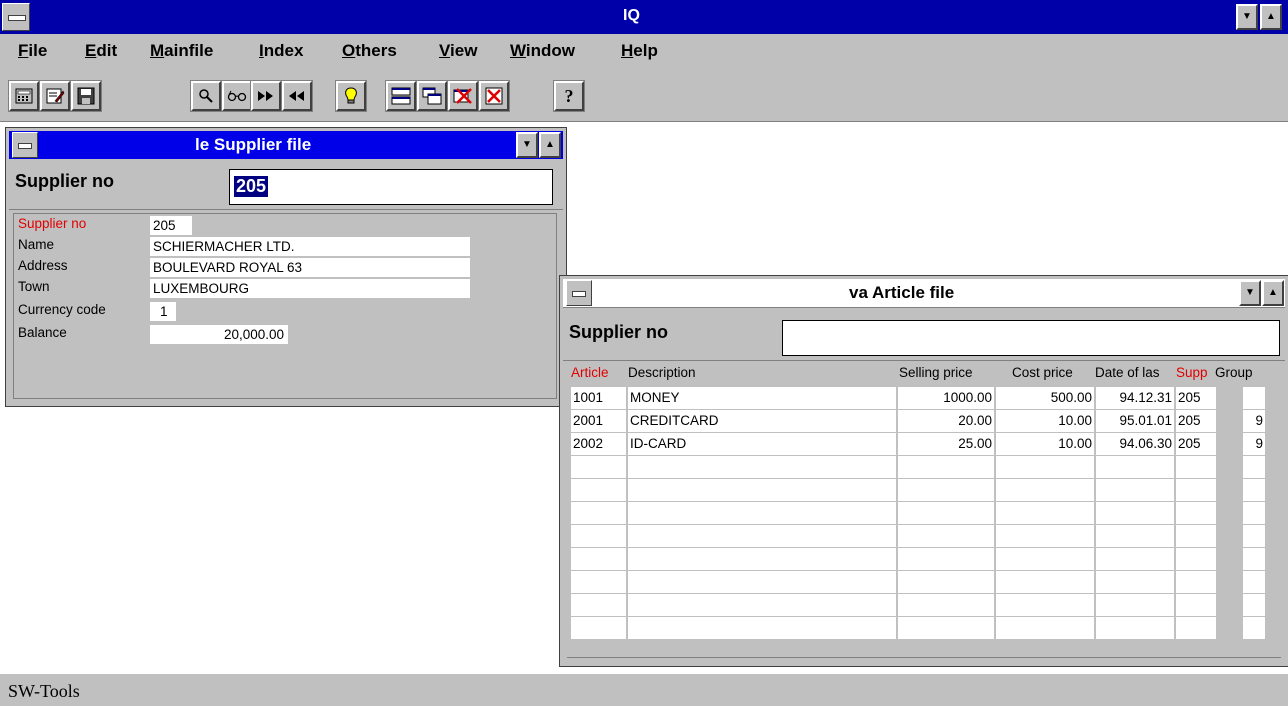 This screenshot has height=706, width=1288. What do you see at coordinates (1271, 17) in the screenshot?
I see `maximize-button: ▲` at bounding box center [1271, 17].